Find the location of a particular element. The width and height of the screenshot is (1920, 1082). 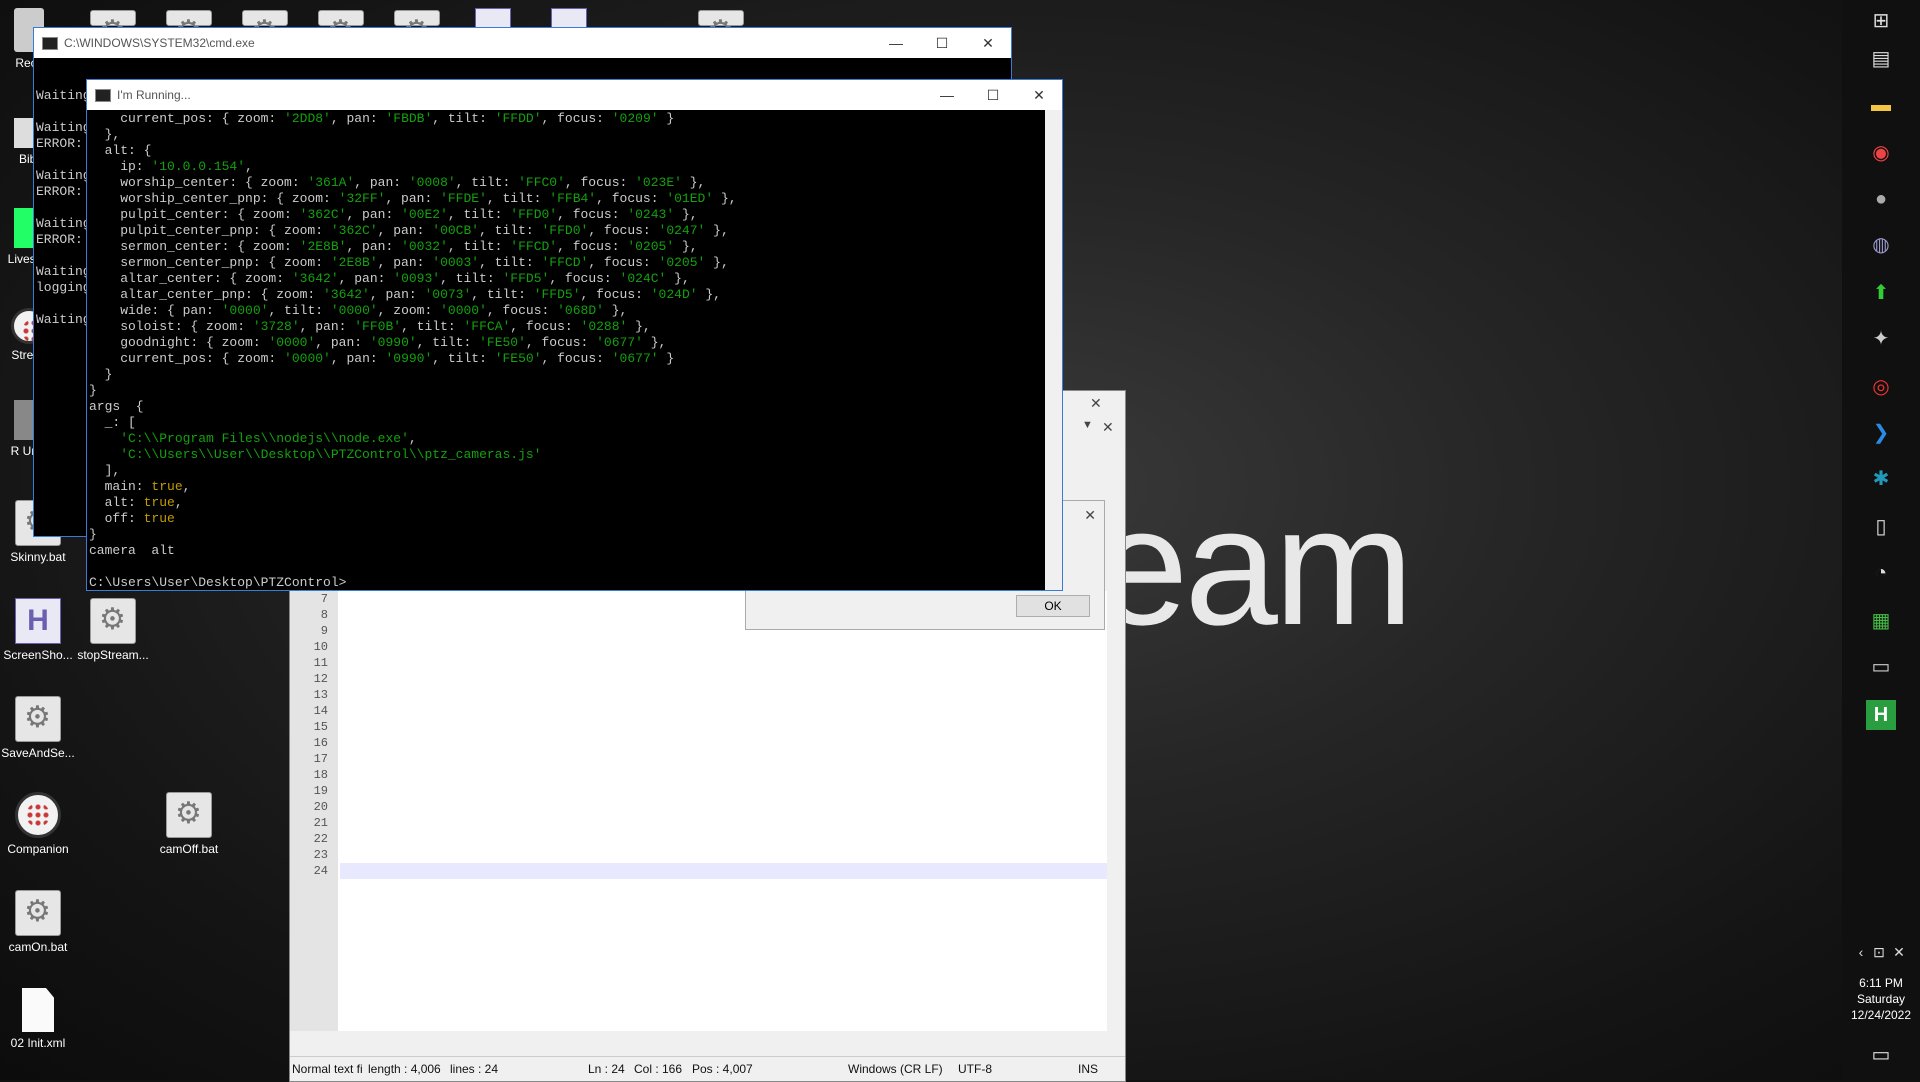

notepad-vscroll is located at coordinates (1116, 767).